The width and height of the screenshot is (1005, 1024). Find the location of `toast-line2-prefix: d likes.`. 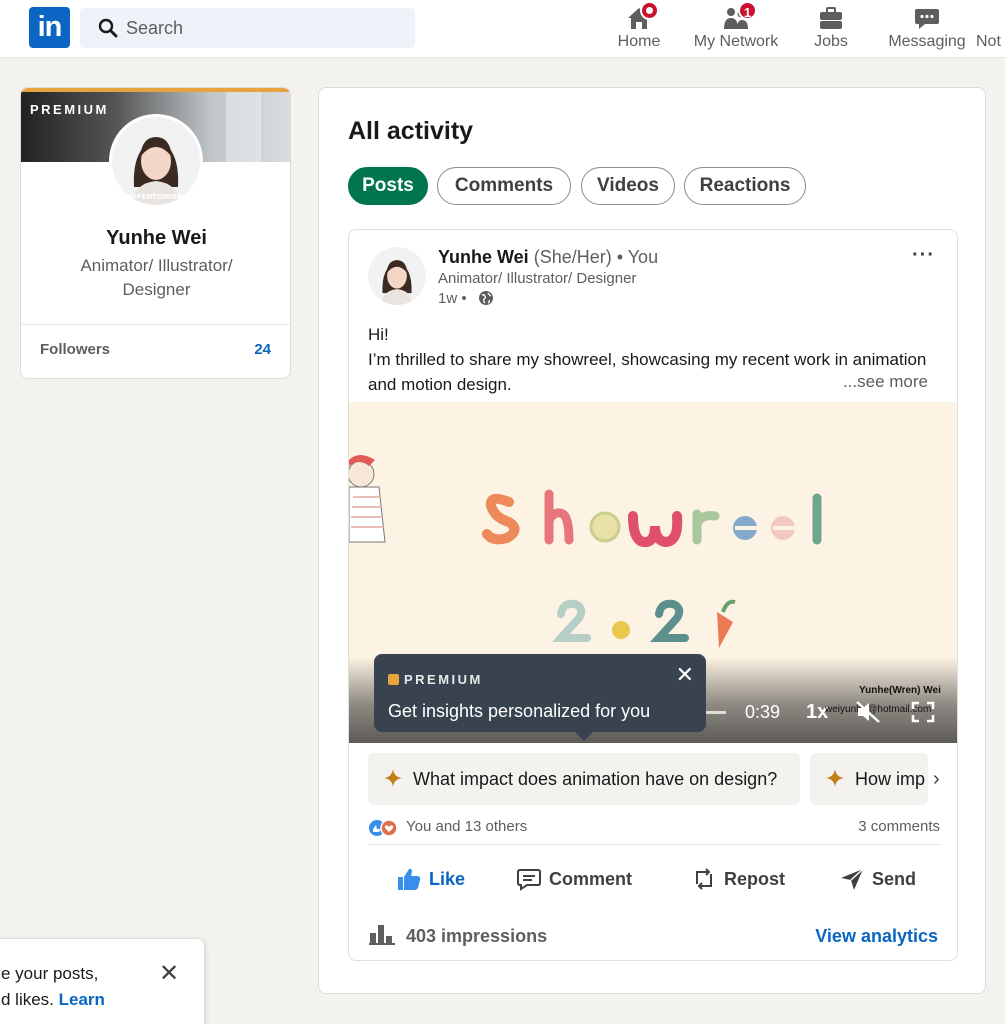

toast-line2-prefix: d likes. is located at coordinates (30, 999).